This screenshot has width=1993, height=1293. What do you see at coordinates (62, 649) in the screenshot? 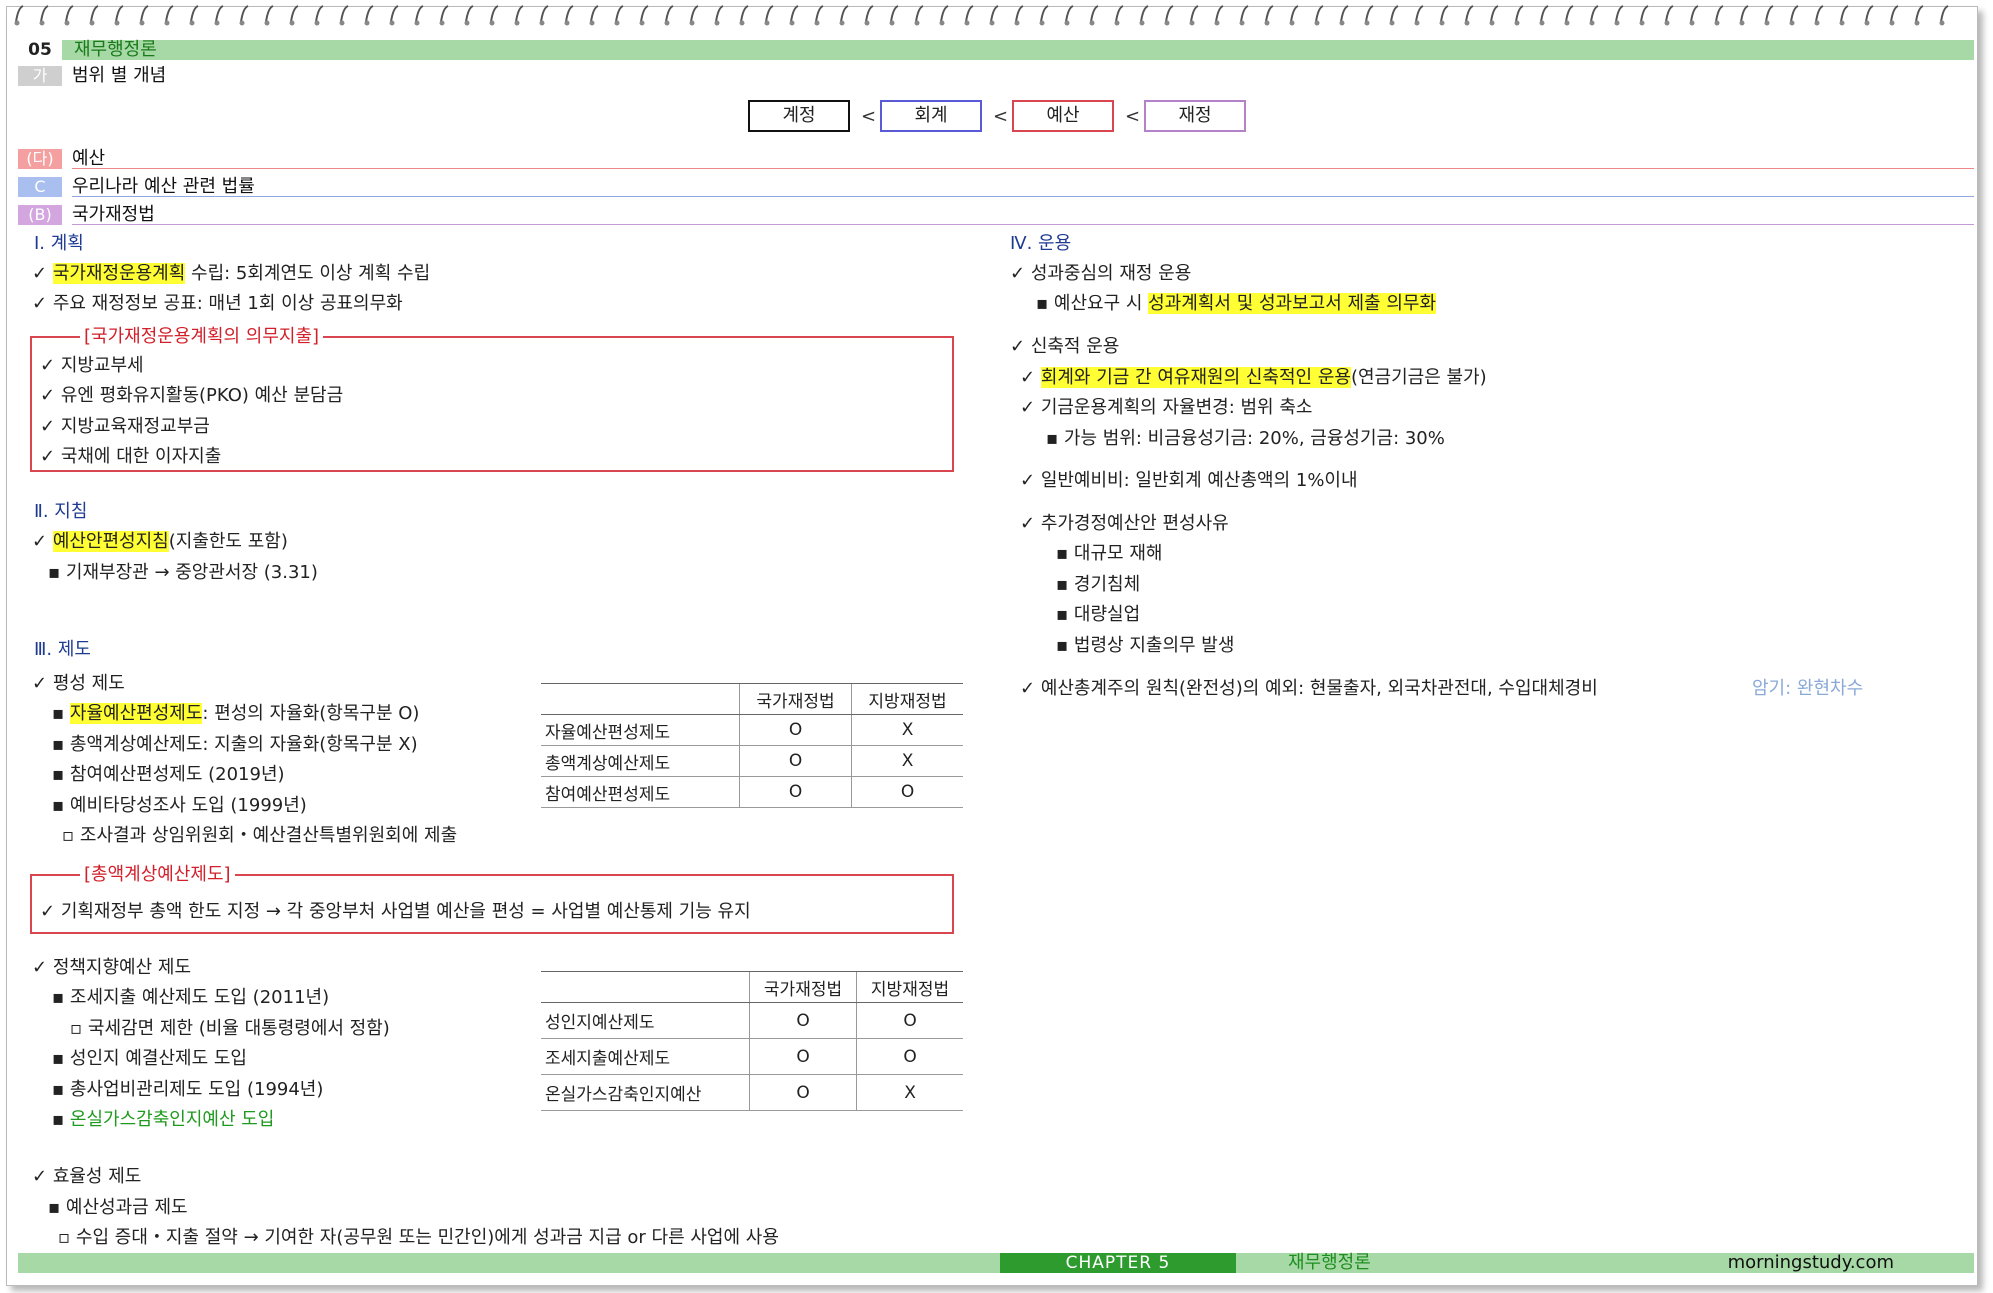
I see `section-system-title: Ⅲ. 제도` at bounding box center [62, 649].